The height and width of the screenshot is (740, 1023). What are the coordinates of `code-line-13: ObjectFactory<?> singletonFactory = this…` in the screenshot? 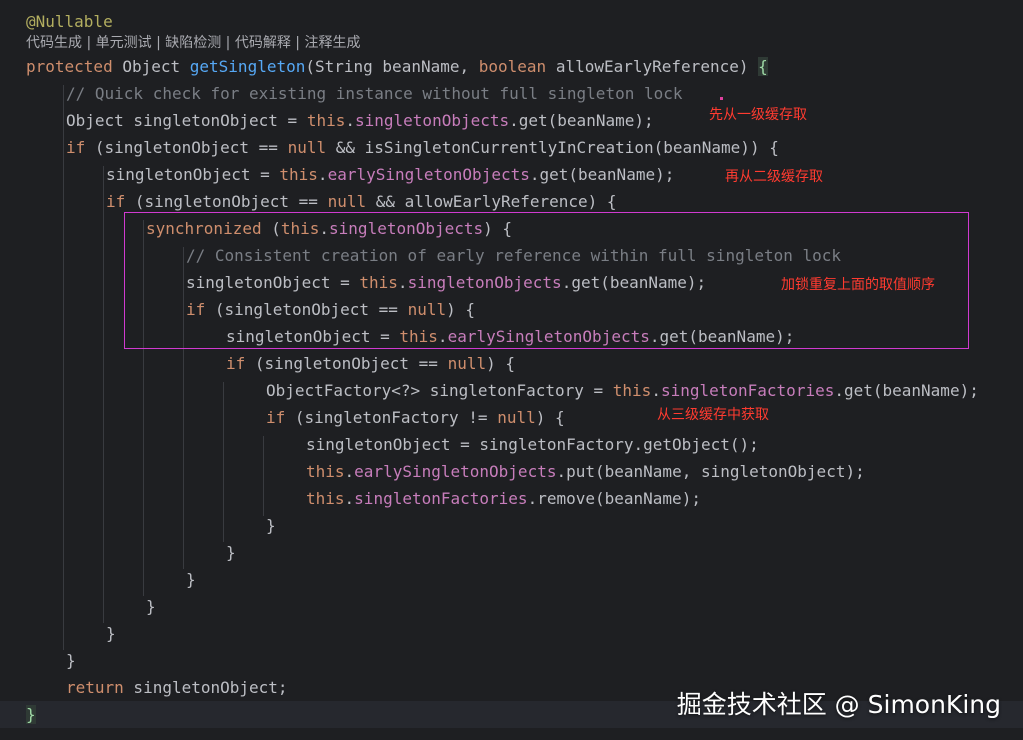 It's located at (622, 390).